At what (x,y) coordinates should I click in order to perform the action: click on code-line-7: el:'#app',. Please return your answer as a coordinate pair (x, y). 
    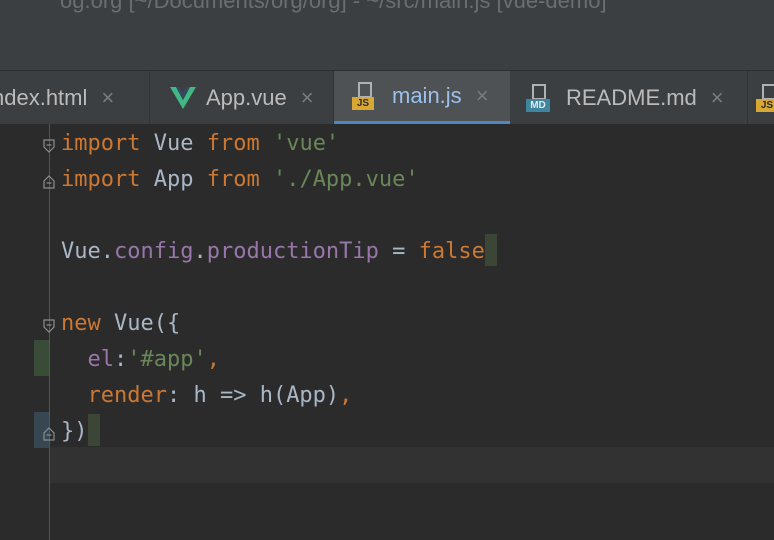
    Looking at the image, I should click on (140, 360).